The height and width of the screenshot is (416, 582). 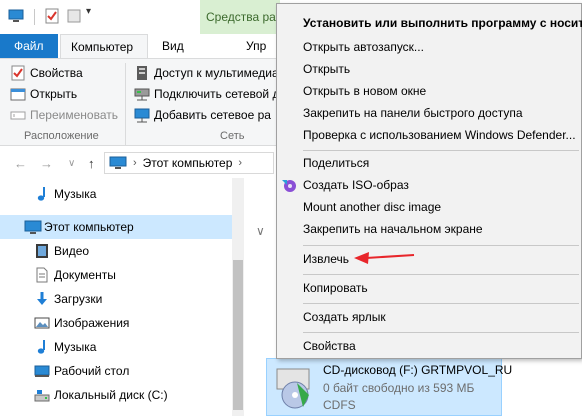 What do you see at coordinates (116, 395) in the screenshot?
I see `nav-item-local-disk-c: Локальный диск (C:)` at bounding box center [116, 395].